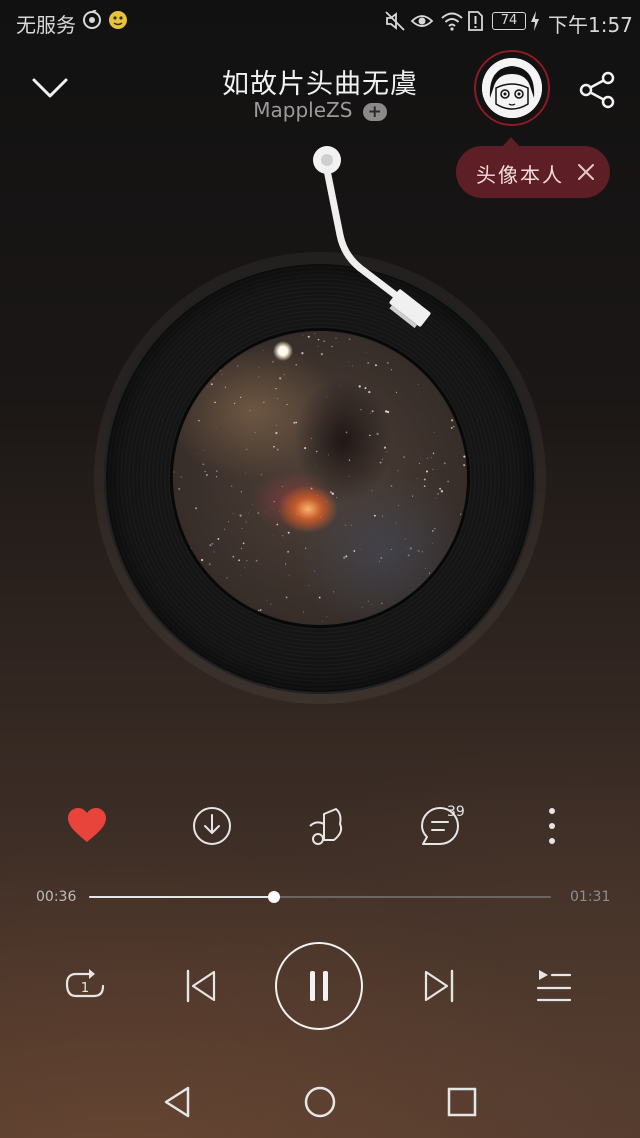  What do you see at coordinates (462, 1102) in the screenshot?
I see `recents-icon` at bounding box center [462, 1102].